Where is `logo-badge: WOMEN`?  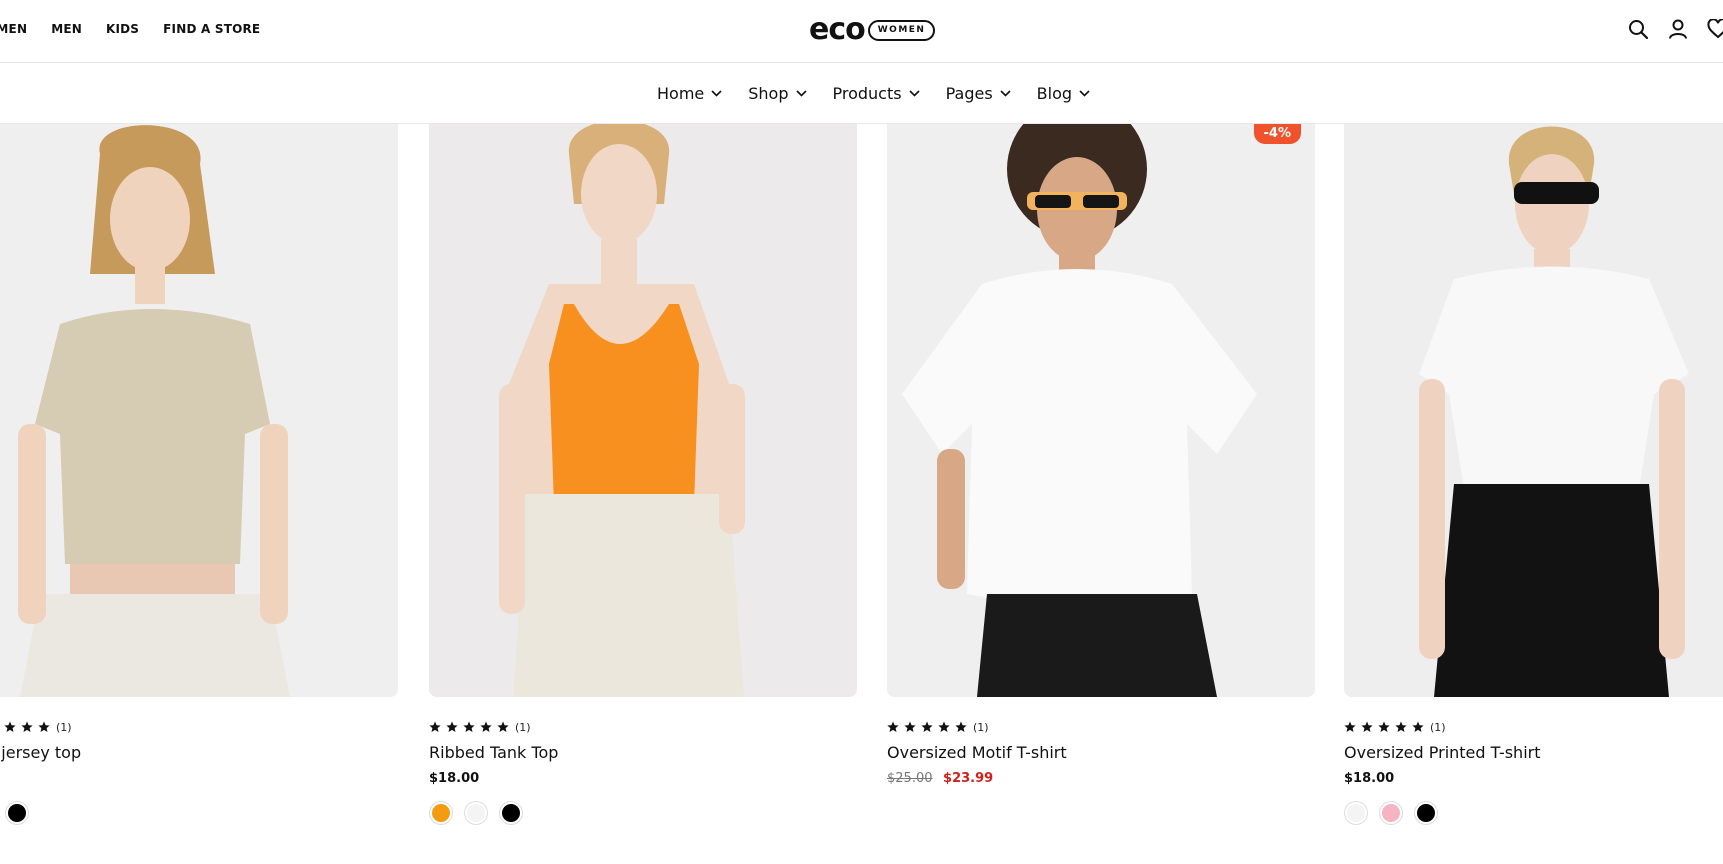
logo-badge: WOMEN is located at coordinates (901, 30).